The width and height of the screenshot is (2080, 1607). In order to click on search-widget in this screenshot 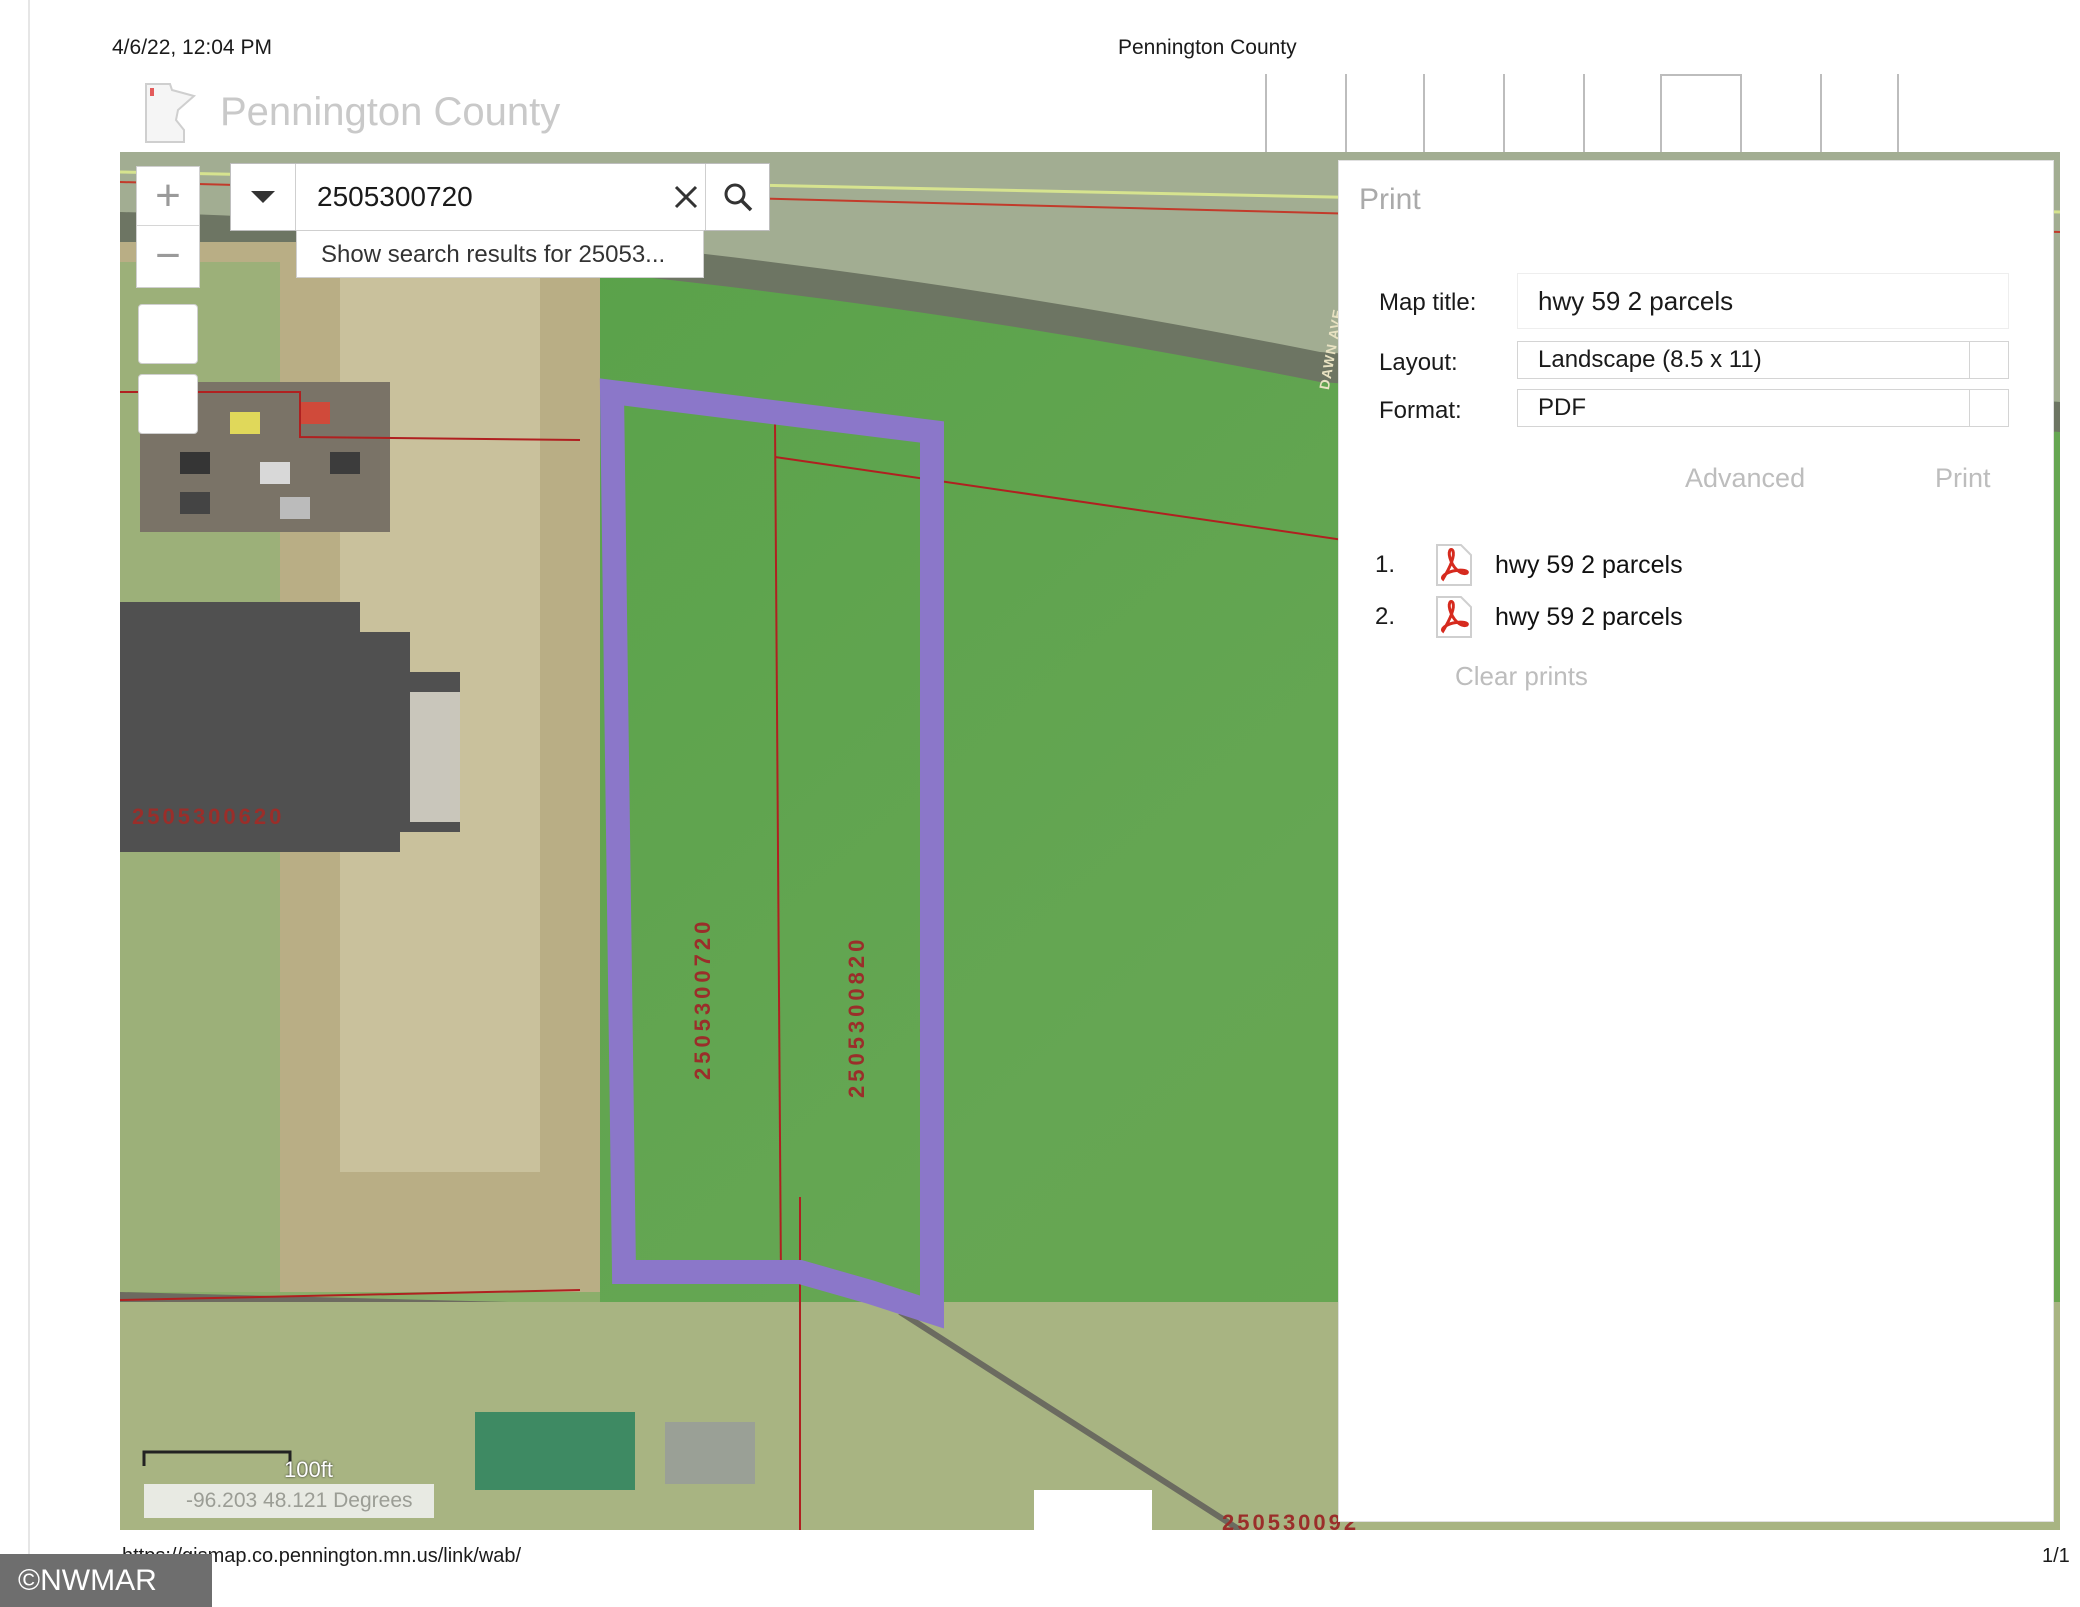, I will do `click(500, 197)`.